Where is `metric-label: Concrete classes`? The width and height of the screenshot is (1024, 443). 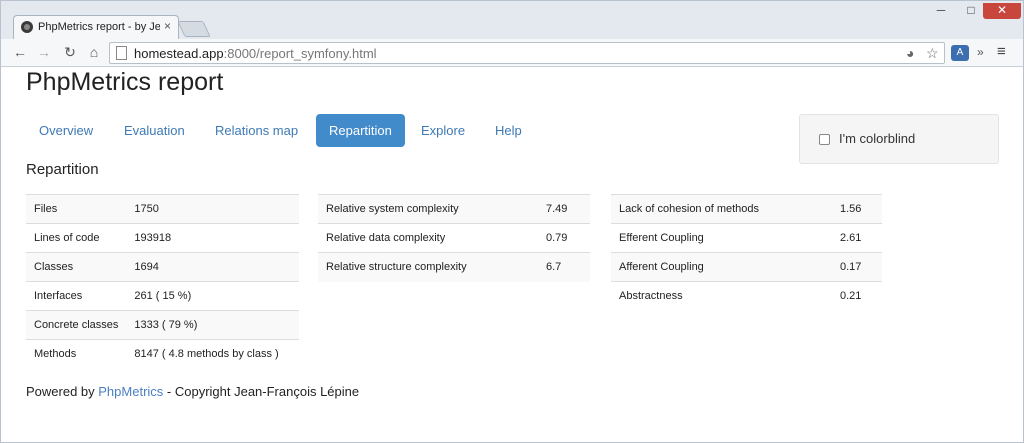
metric-label: Concrete classes is located at coordinates (76, 325).